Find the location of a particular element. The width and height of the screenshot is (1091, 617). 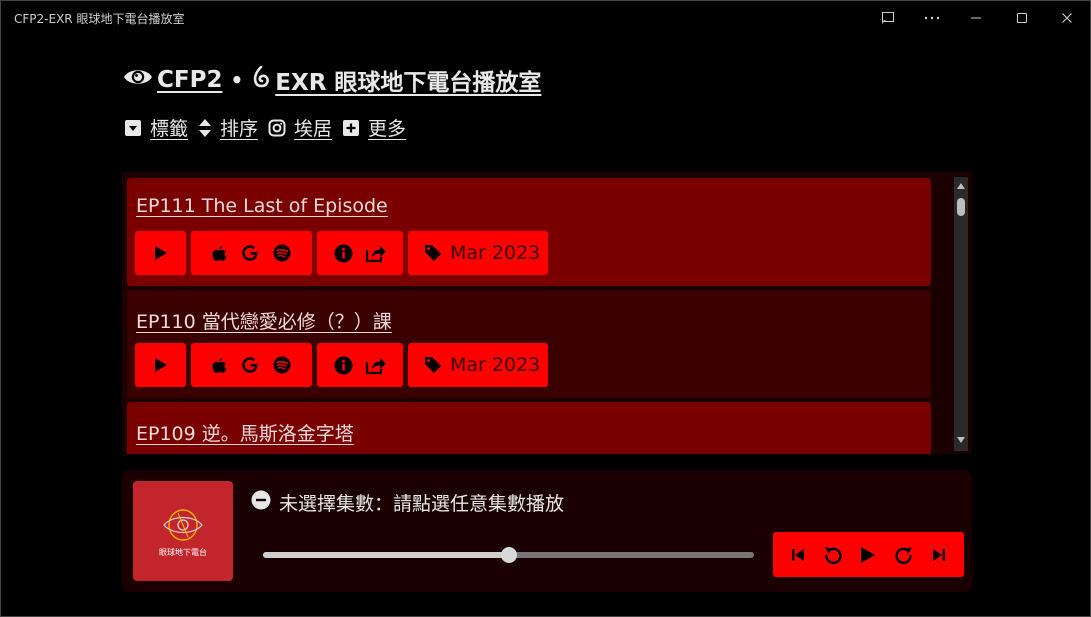

now-playing: 未選擇集數：請點選任意集數播放 is located at coordinates (407, 502).